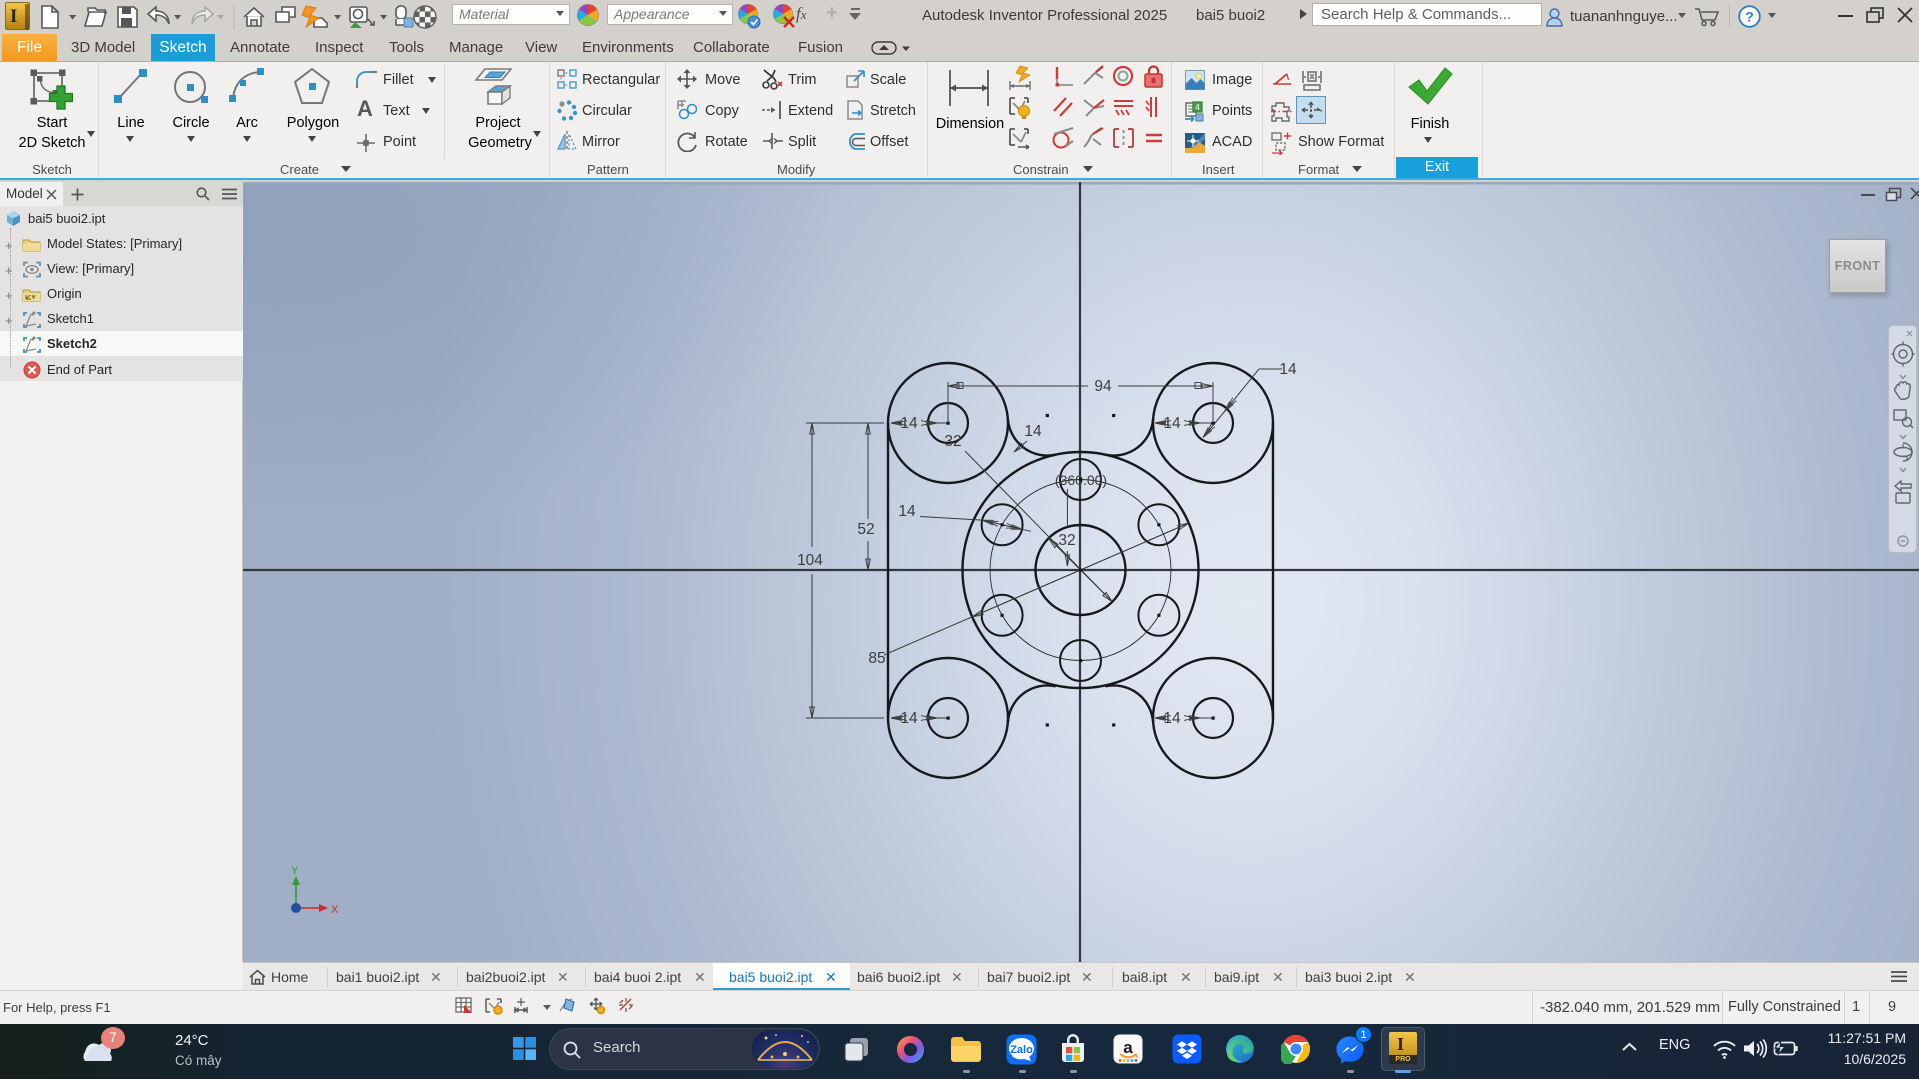 Image resolution: width=1919 pixels, height=1079 pixels. I want to click on svg-text: a, so click(1128, 1047).